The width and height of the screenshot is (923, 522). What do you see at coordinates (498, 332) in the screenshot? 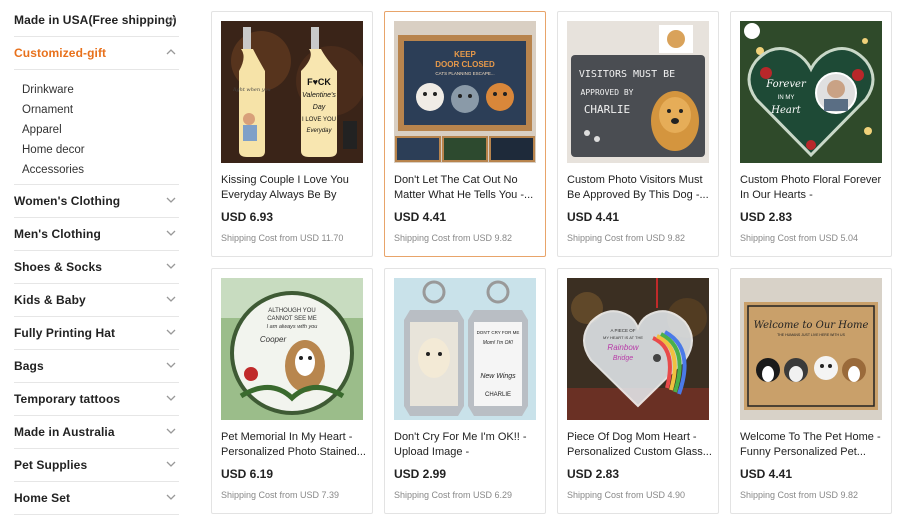
I see `keychain-line-1: DON'T CRY FOR ME` at bounding box center [498, 332].